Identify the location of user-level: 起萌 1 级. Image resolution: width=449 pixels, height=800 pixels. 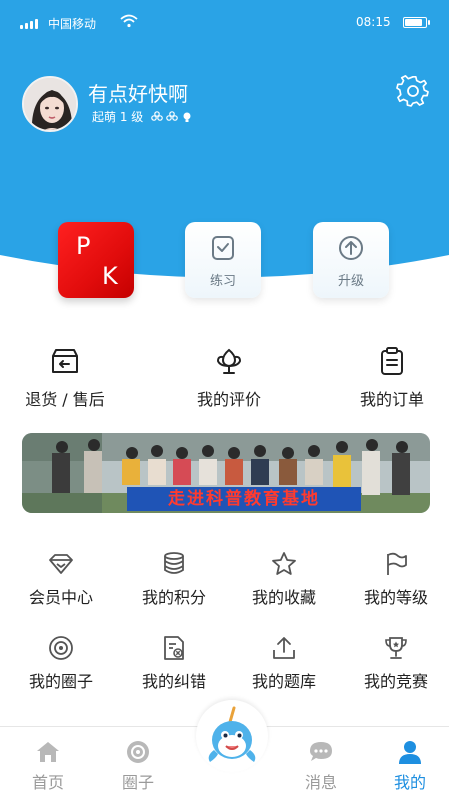
(142, 116).